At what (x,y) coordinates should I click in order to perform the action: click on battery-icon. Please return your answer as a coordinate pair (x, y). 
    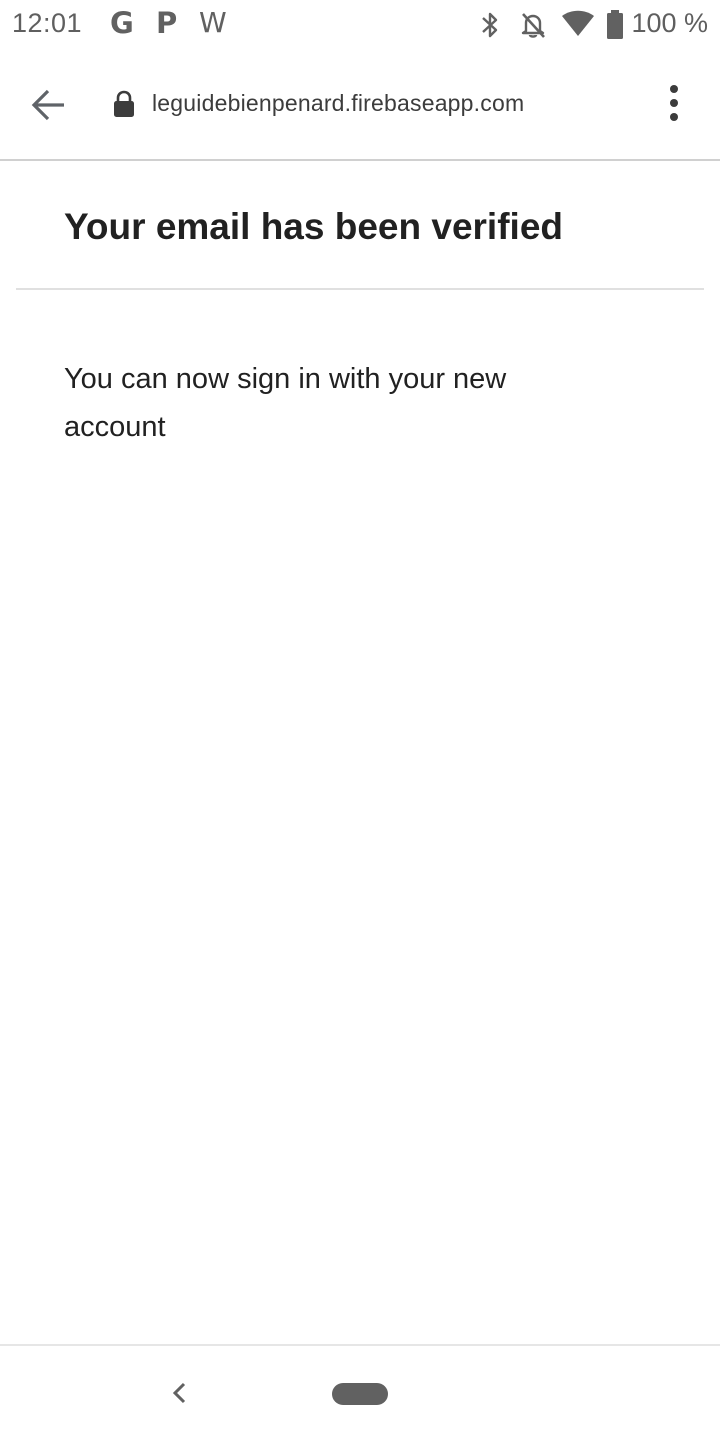
    Looking at the image, I should click on (615, 24).